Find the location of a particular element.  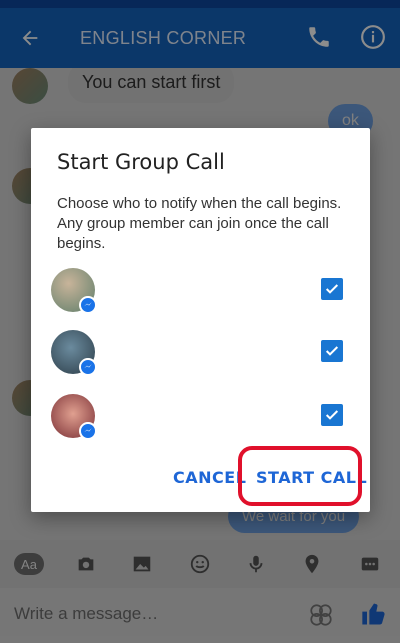

cancel-button: CANCEL is located at coordinates (209, 477).